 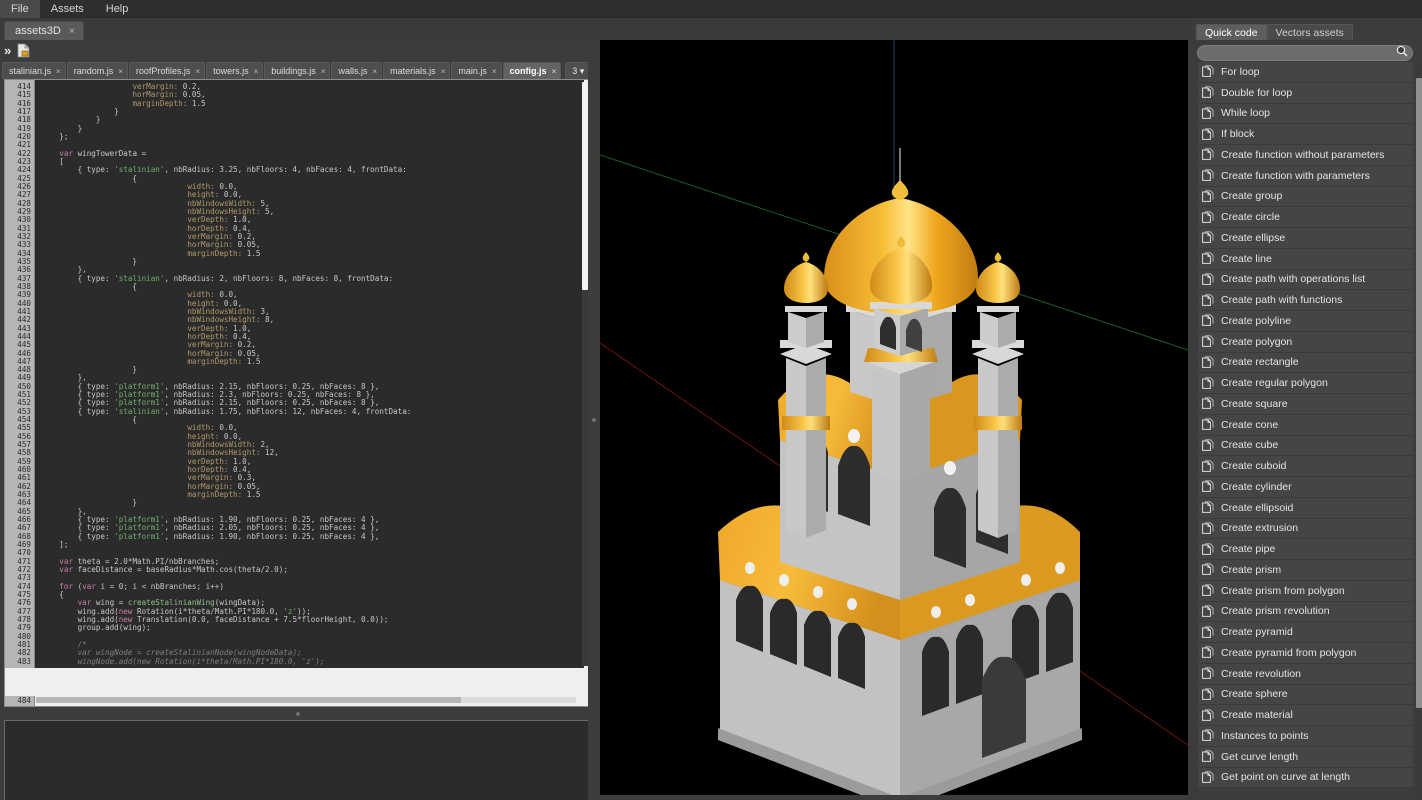 I want to click on quick-code-item: Get point on curve at length, so click(x=1305, y=778).